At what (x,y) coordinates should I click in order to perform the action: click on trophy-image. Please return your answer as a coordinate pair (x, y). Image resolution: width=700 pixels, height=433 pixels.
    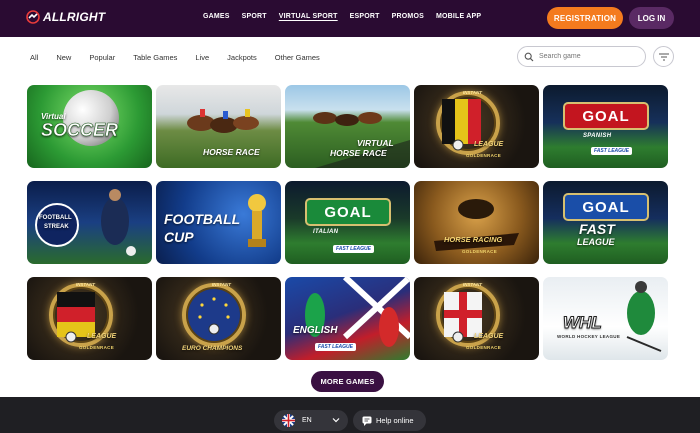
    Looking at the image, I should click on (257, 220).